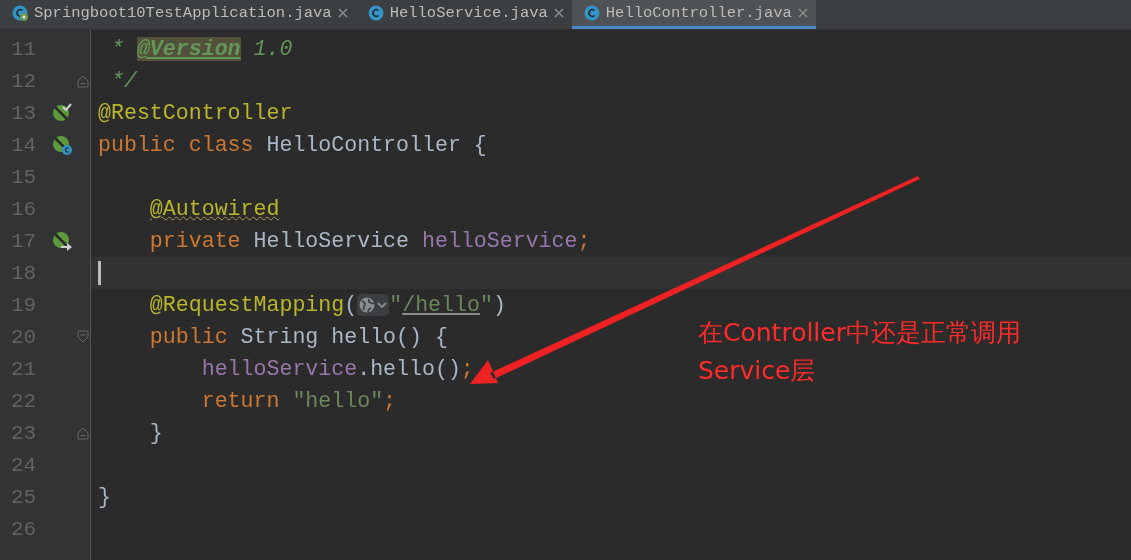  What do you see at coordinates (178, 14) in the screenshot?
I see `editor-tab: Springboot10TestApplication.java` at bounding box center [178, 14].